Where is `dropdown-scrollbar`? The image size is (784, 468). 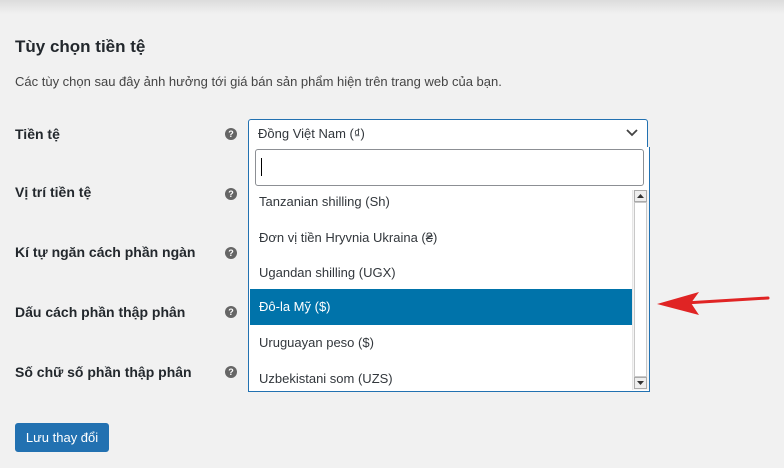 dropdown-scrollbar is located at coordinates (640, 290).